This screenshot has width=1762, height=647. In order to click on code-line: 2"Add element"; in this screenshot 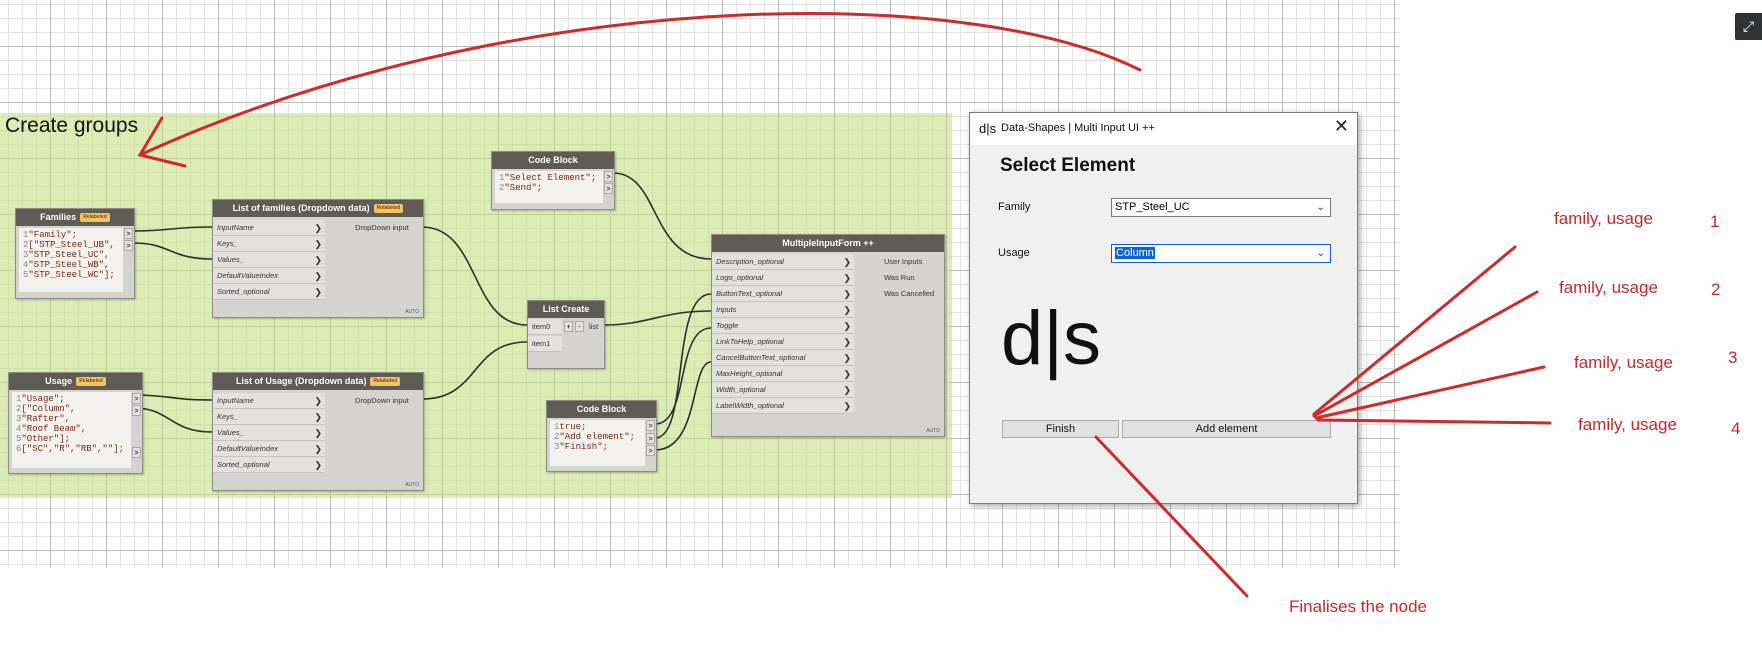, I will do `click(597, 437)`.